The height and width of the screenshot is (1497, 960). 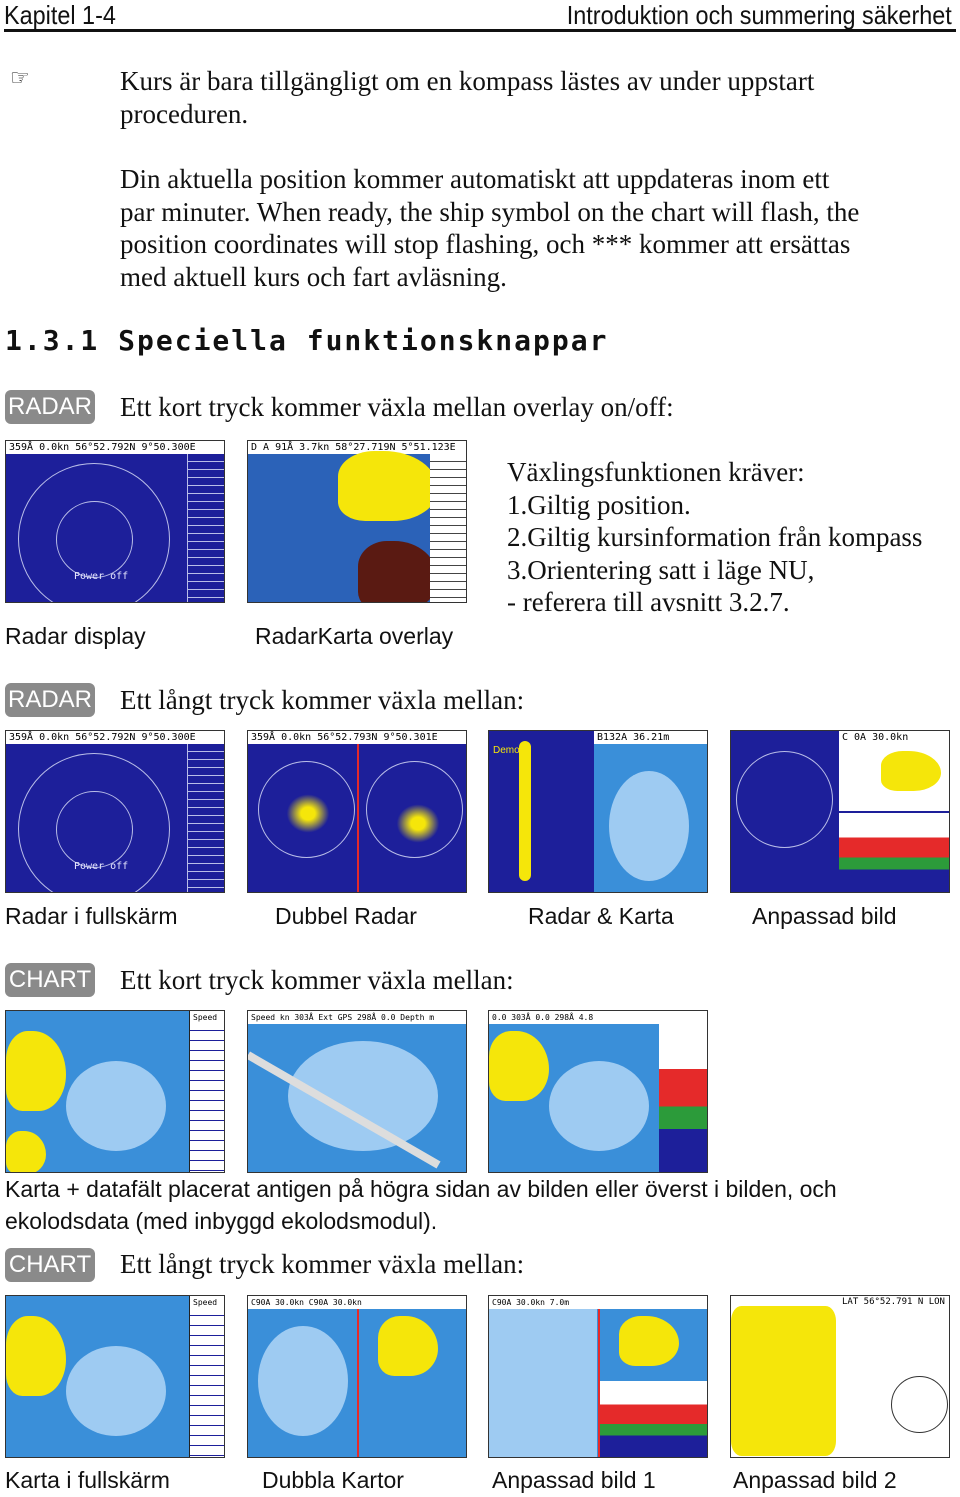 What do you see at coordinates (307, 340) in the screenshot?
I see `section-heading: 1.3.1 Speciella funktionsknappar` at bounding box center [307, 340].